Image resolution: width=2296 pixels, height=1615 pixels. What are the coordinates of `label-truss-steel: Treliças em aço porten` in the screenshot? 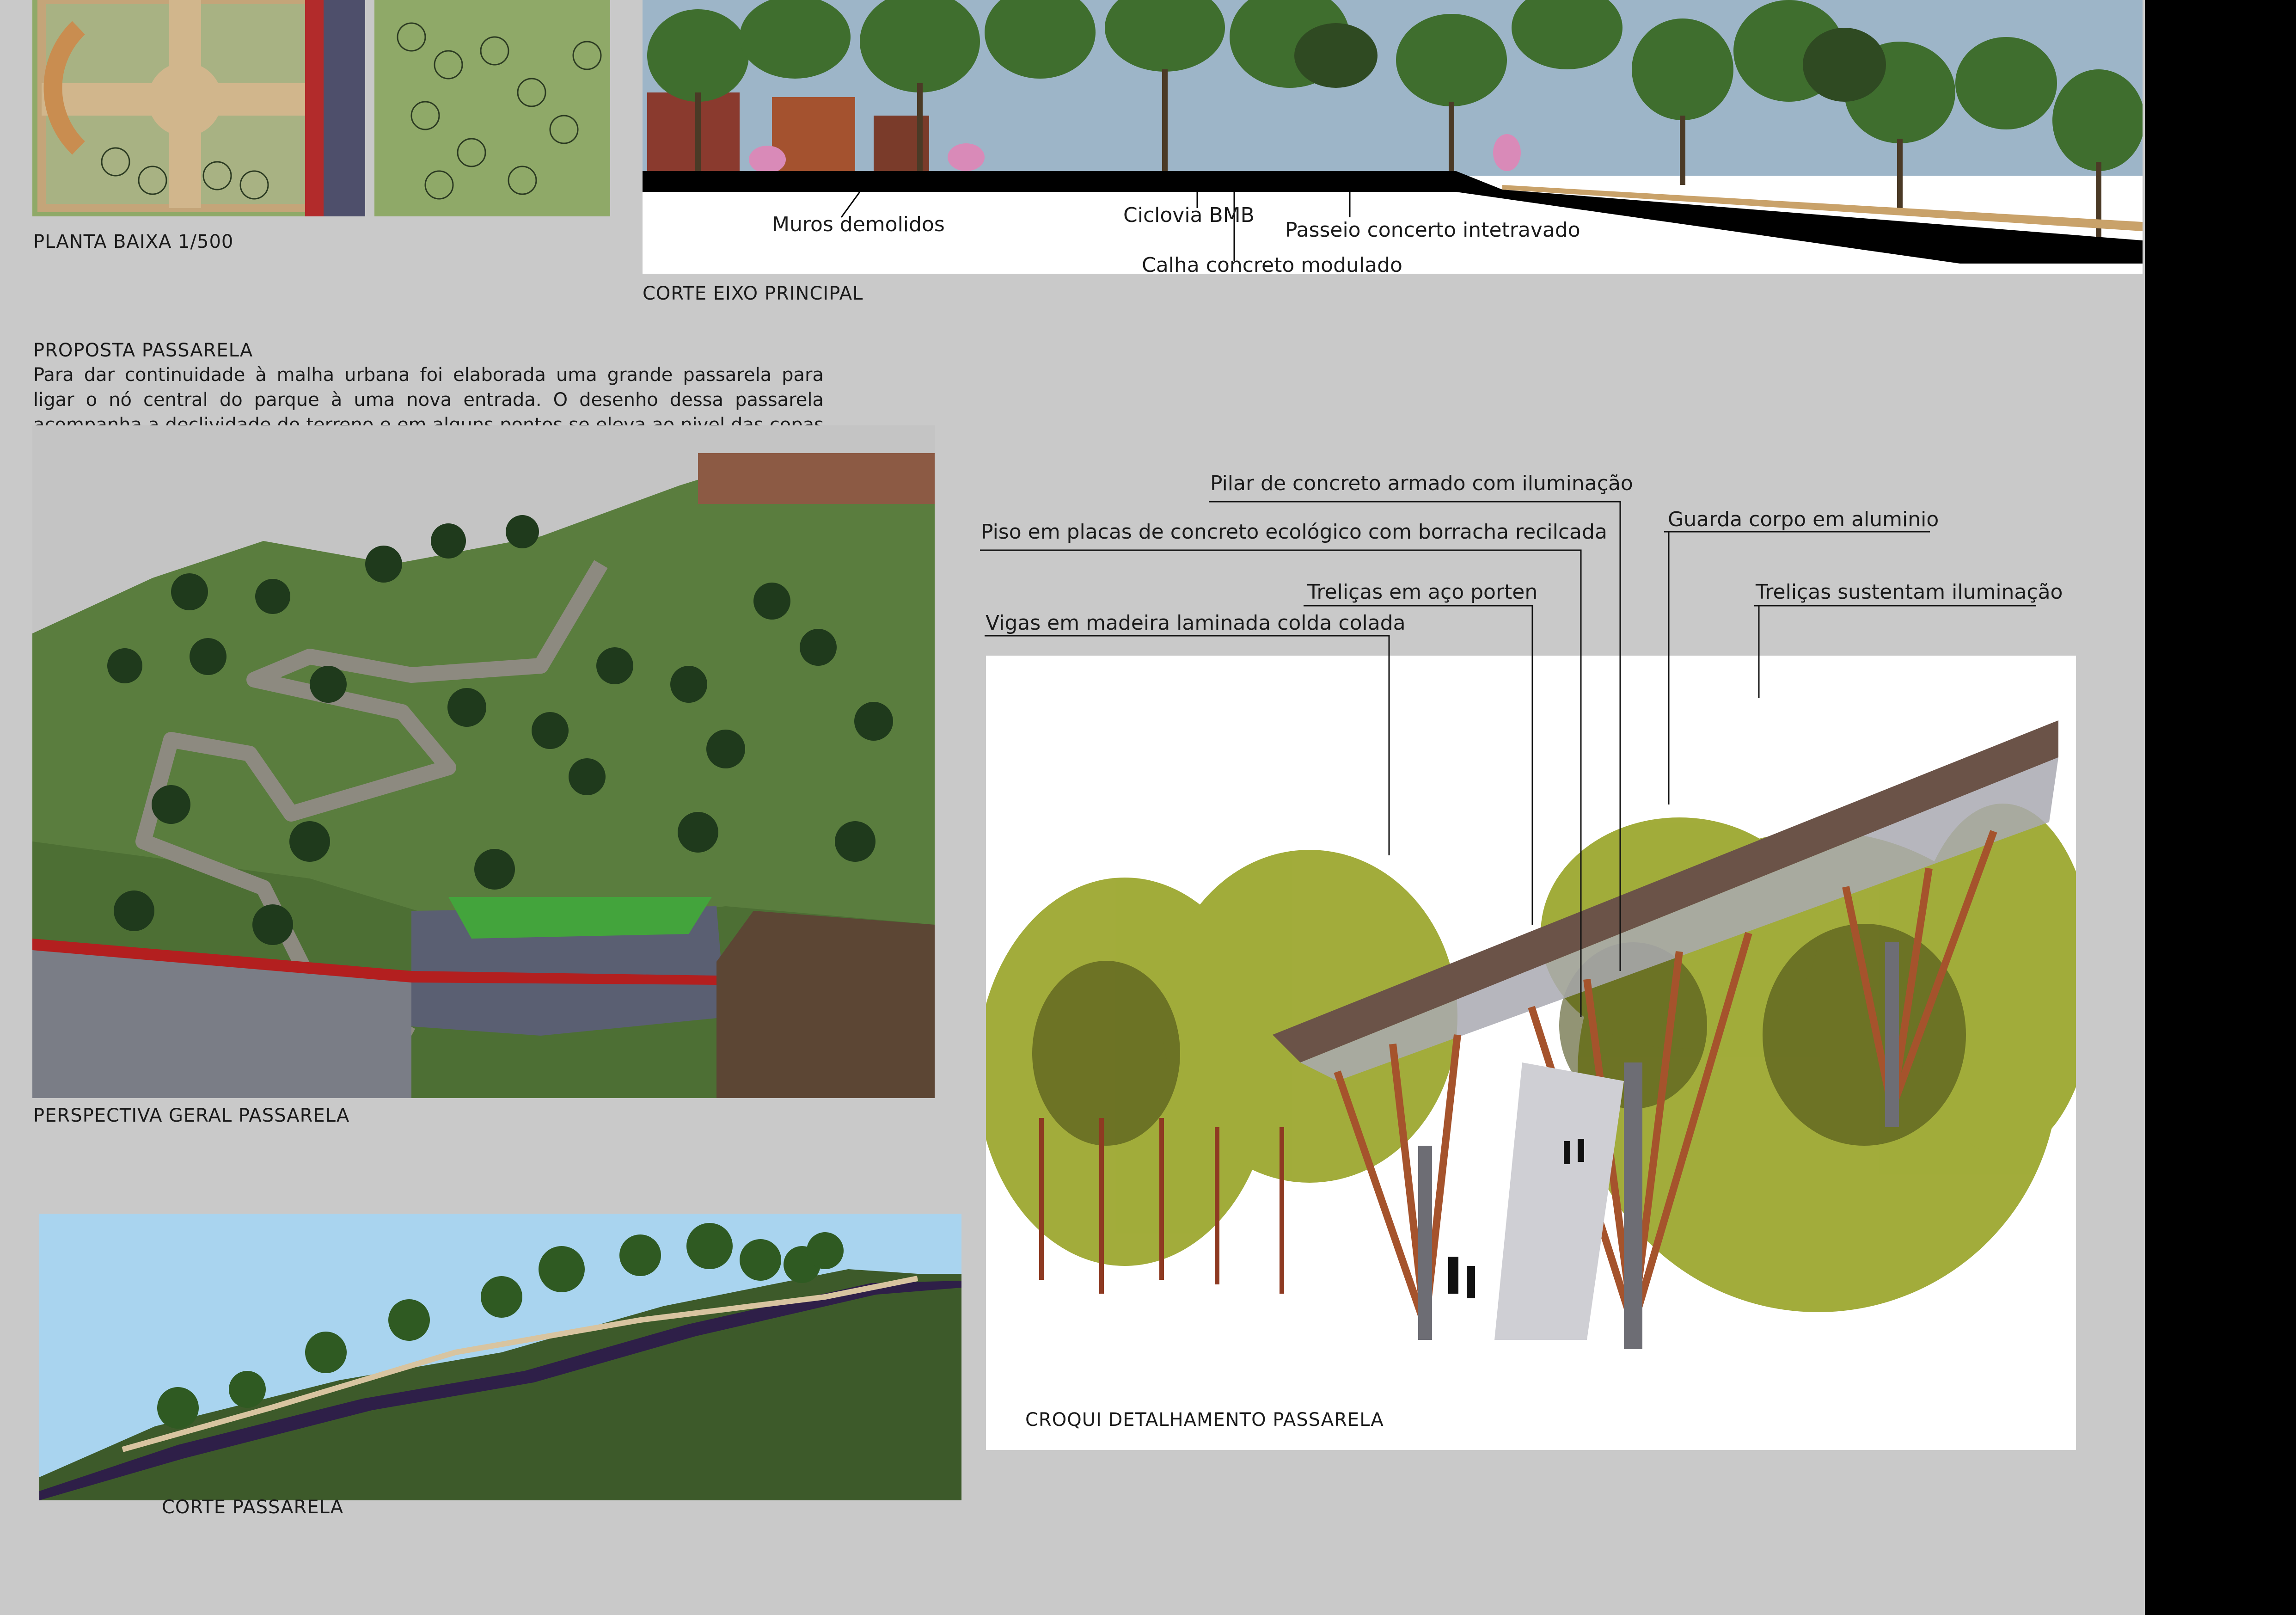 It's located at (1422, 592).